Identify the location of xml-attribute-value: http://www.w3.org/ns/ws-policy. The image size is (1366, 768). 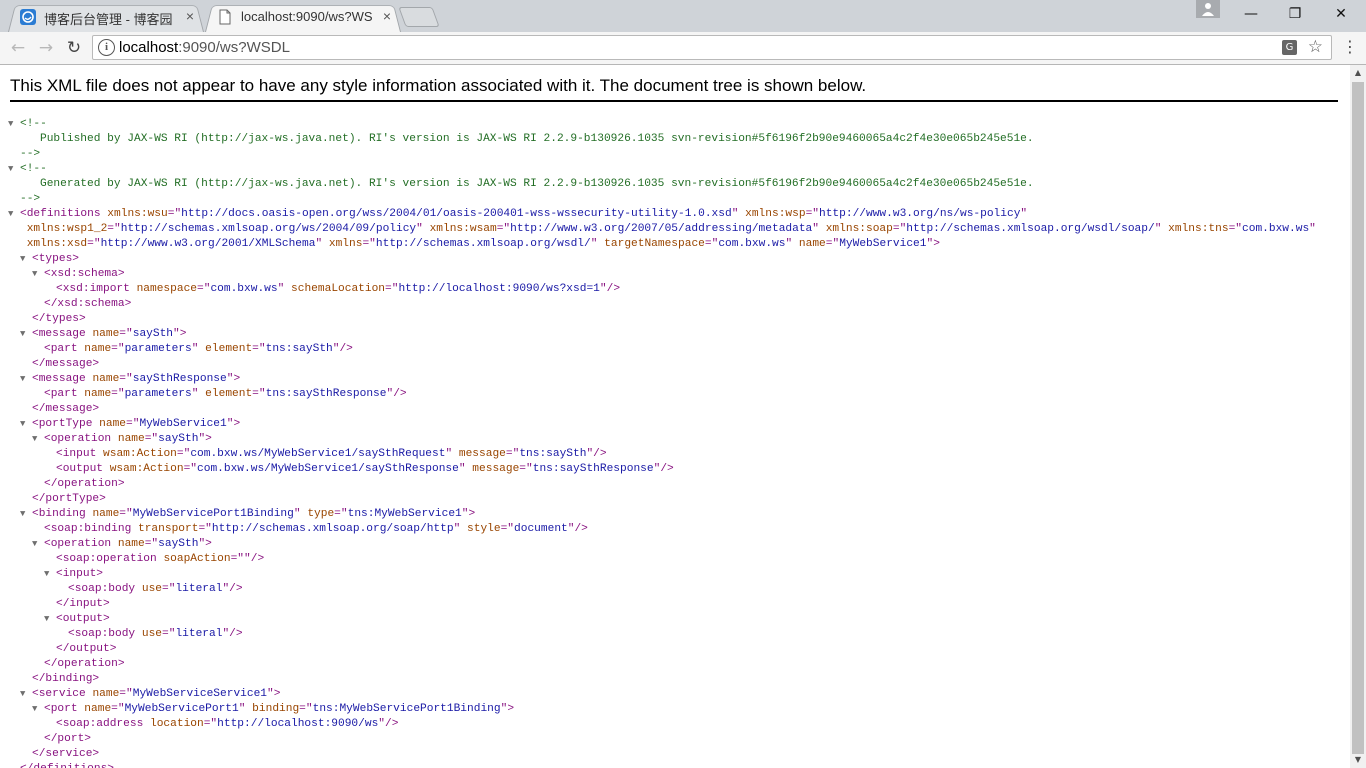
(920, 214).